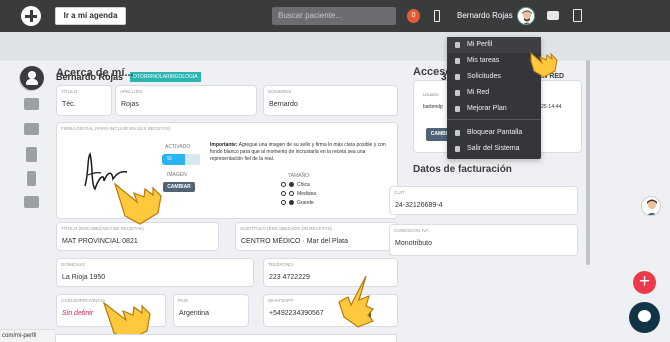 This screenshot has width=670, height=342. Describe the element at coordinates (31, 104) in the screenshot. I see `camera-nav-icon` at that location.